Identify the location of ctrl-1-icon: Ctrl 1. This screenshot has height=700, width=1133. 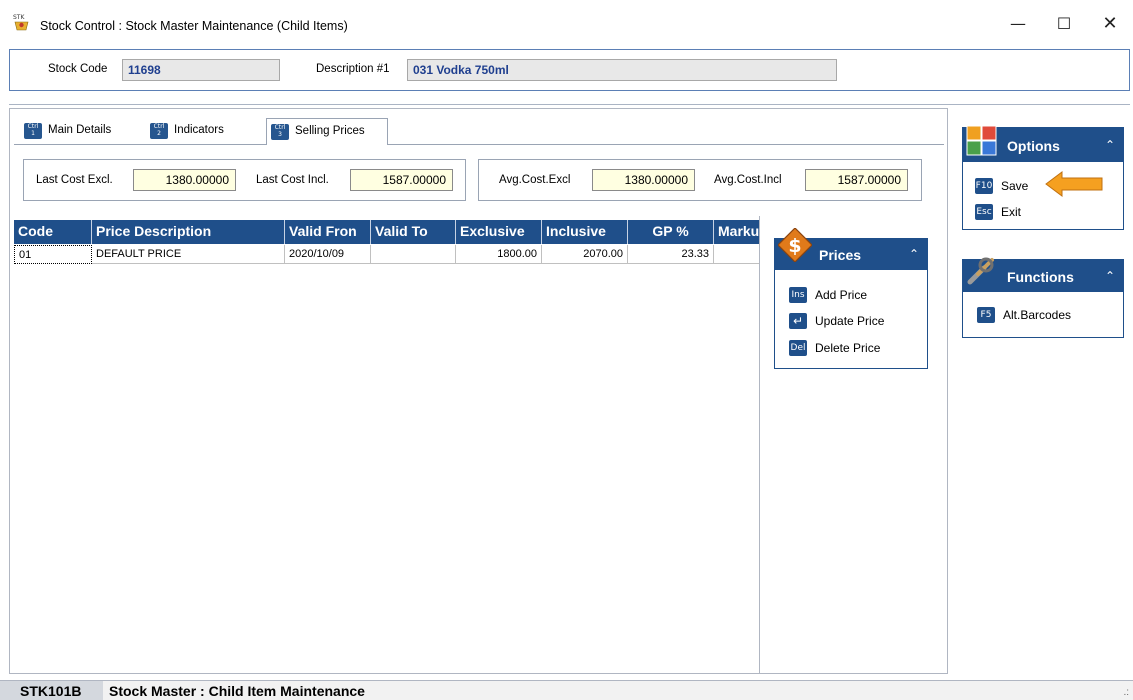
(33, 131).